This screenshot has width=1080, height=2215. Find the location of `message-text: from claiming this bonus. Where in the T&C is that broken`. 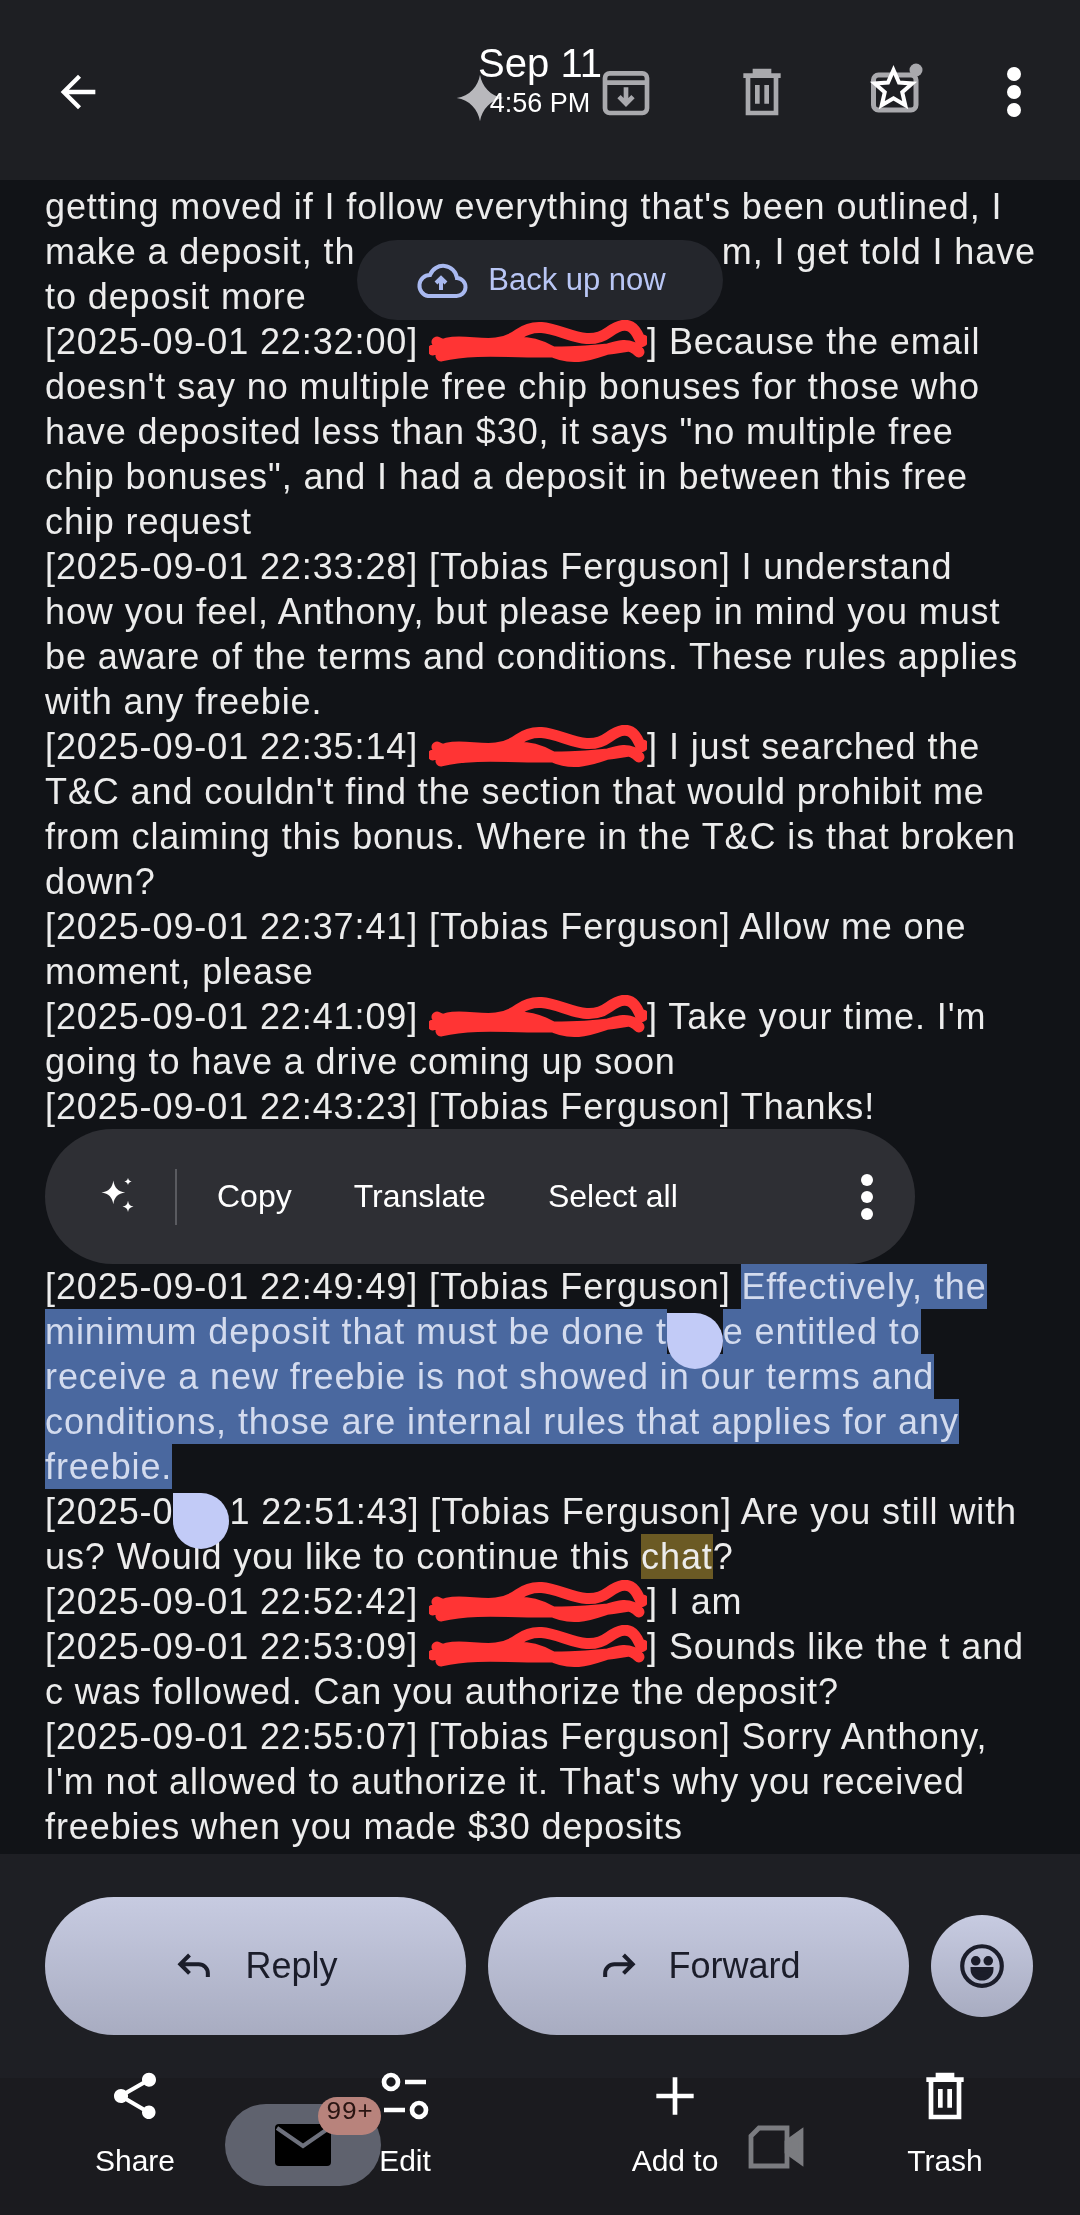

message-text: from claiming this bonus. Where in the T&C is that broken is located at coordinates (531, 837).